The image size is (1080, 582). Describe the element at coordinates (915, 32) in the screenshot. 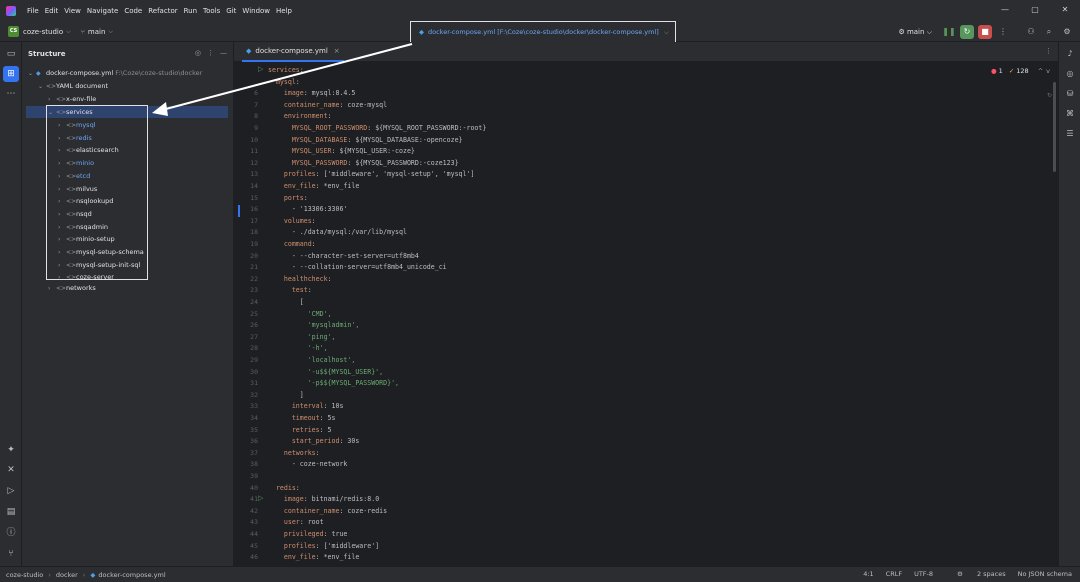

I see `run-config-selector: ⚙ main ⌵` at that location.